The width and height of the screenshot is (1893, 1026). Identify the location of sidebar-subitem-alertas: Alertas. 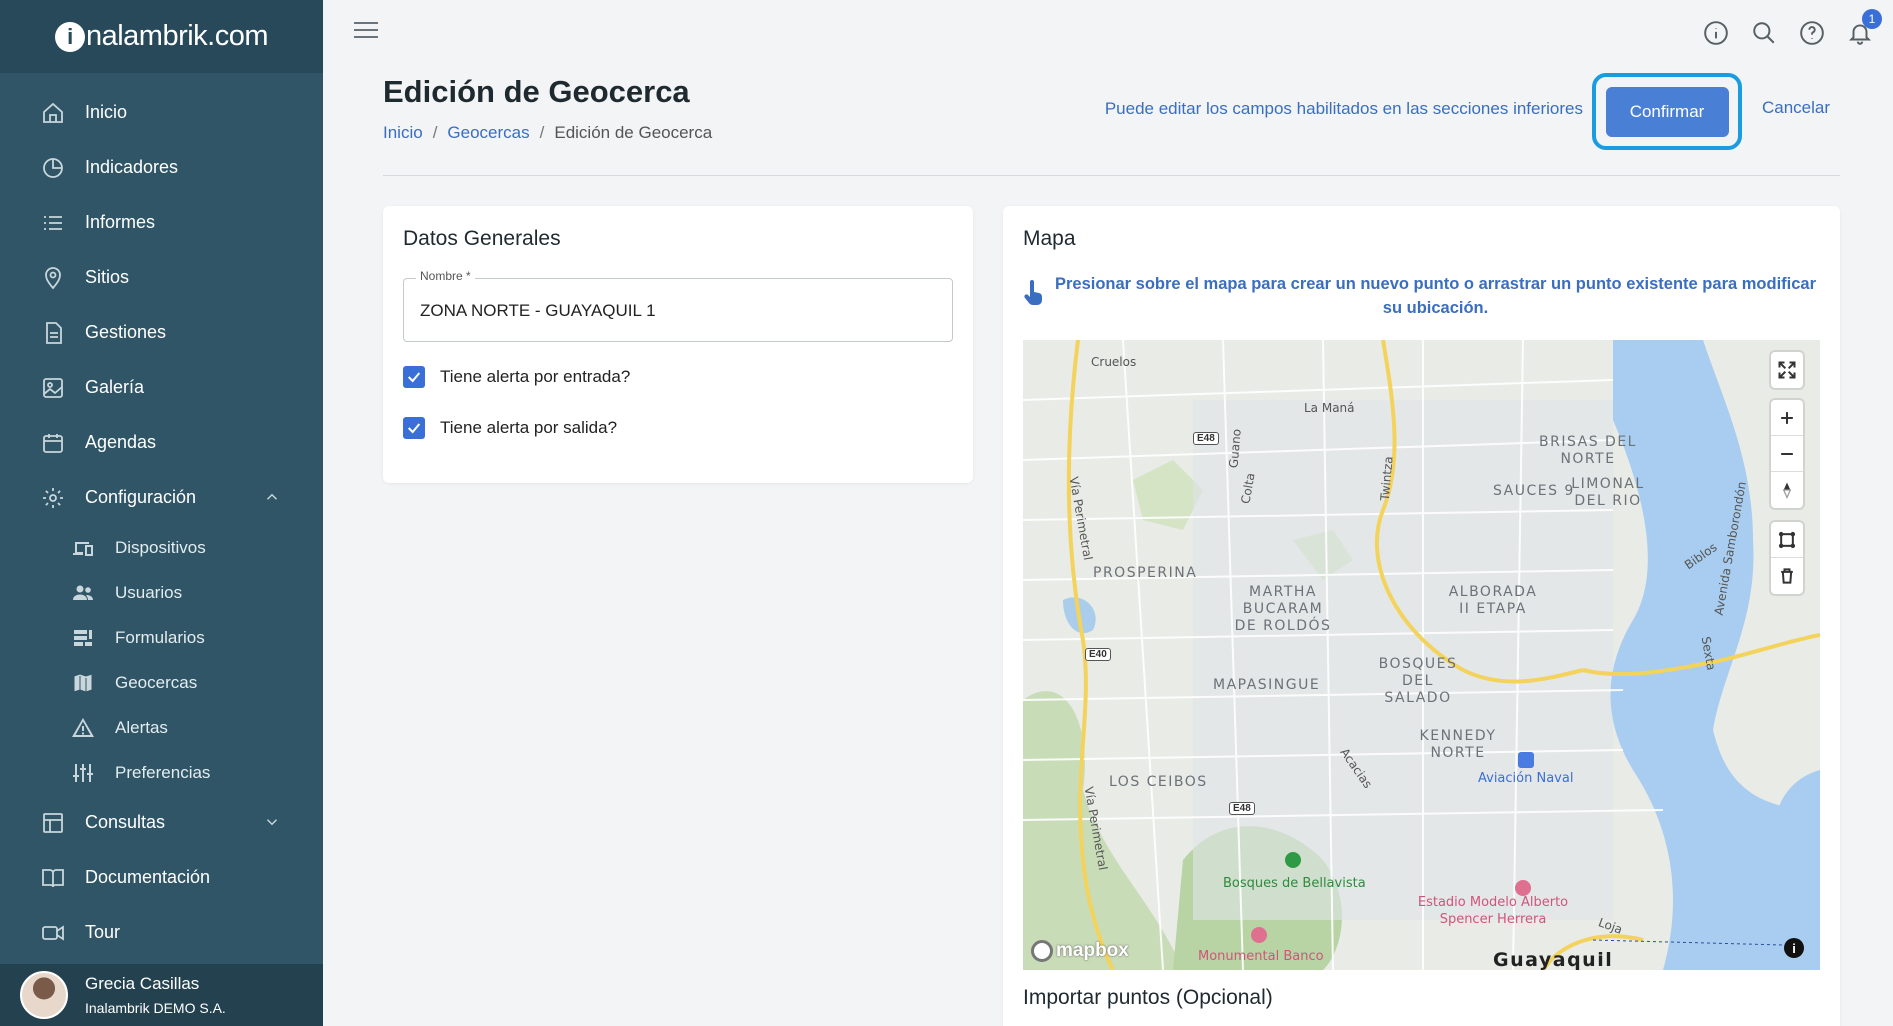
(161, 727).